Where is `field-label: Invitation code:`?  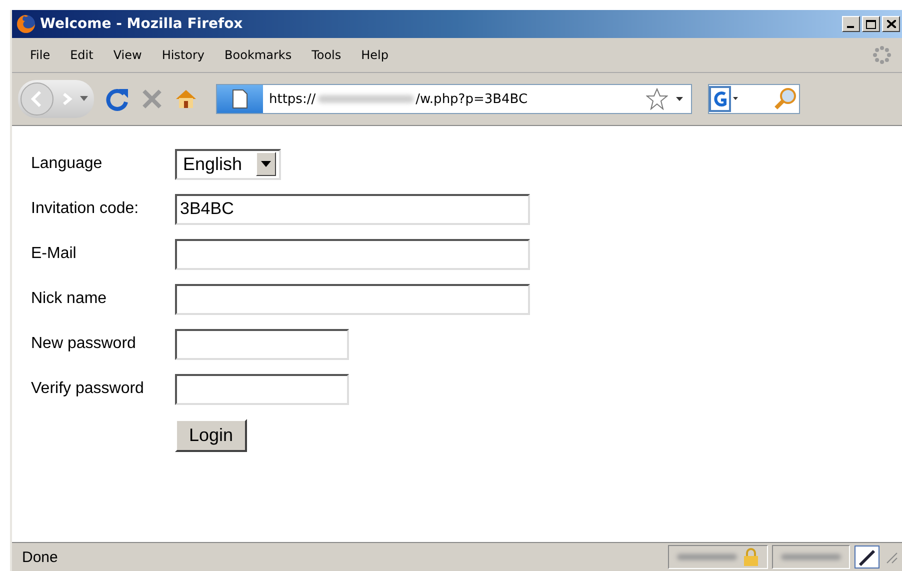
field-label: Invitation code: is located at coordinates (85, 209).